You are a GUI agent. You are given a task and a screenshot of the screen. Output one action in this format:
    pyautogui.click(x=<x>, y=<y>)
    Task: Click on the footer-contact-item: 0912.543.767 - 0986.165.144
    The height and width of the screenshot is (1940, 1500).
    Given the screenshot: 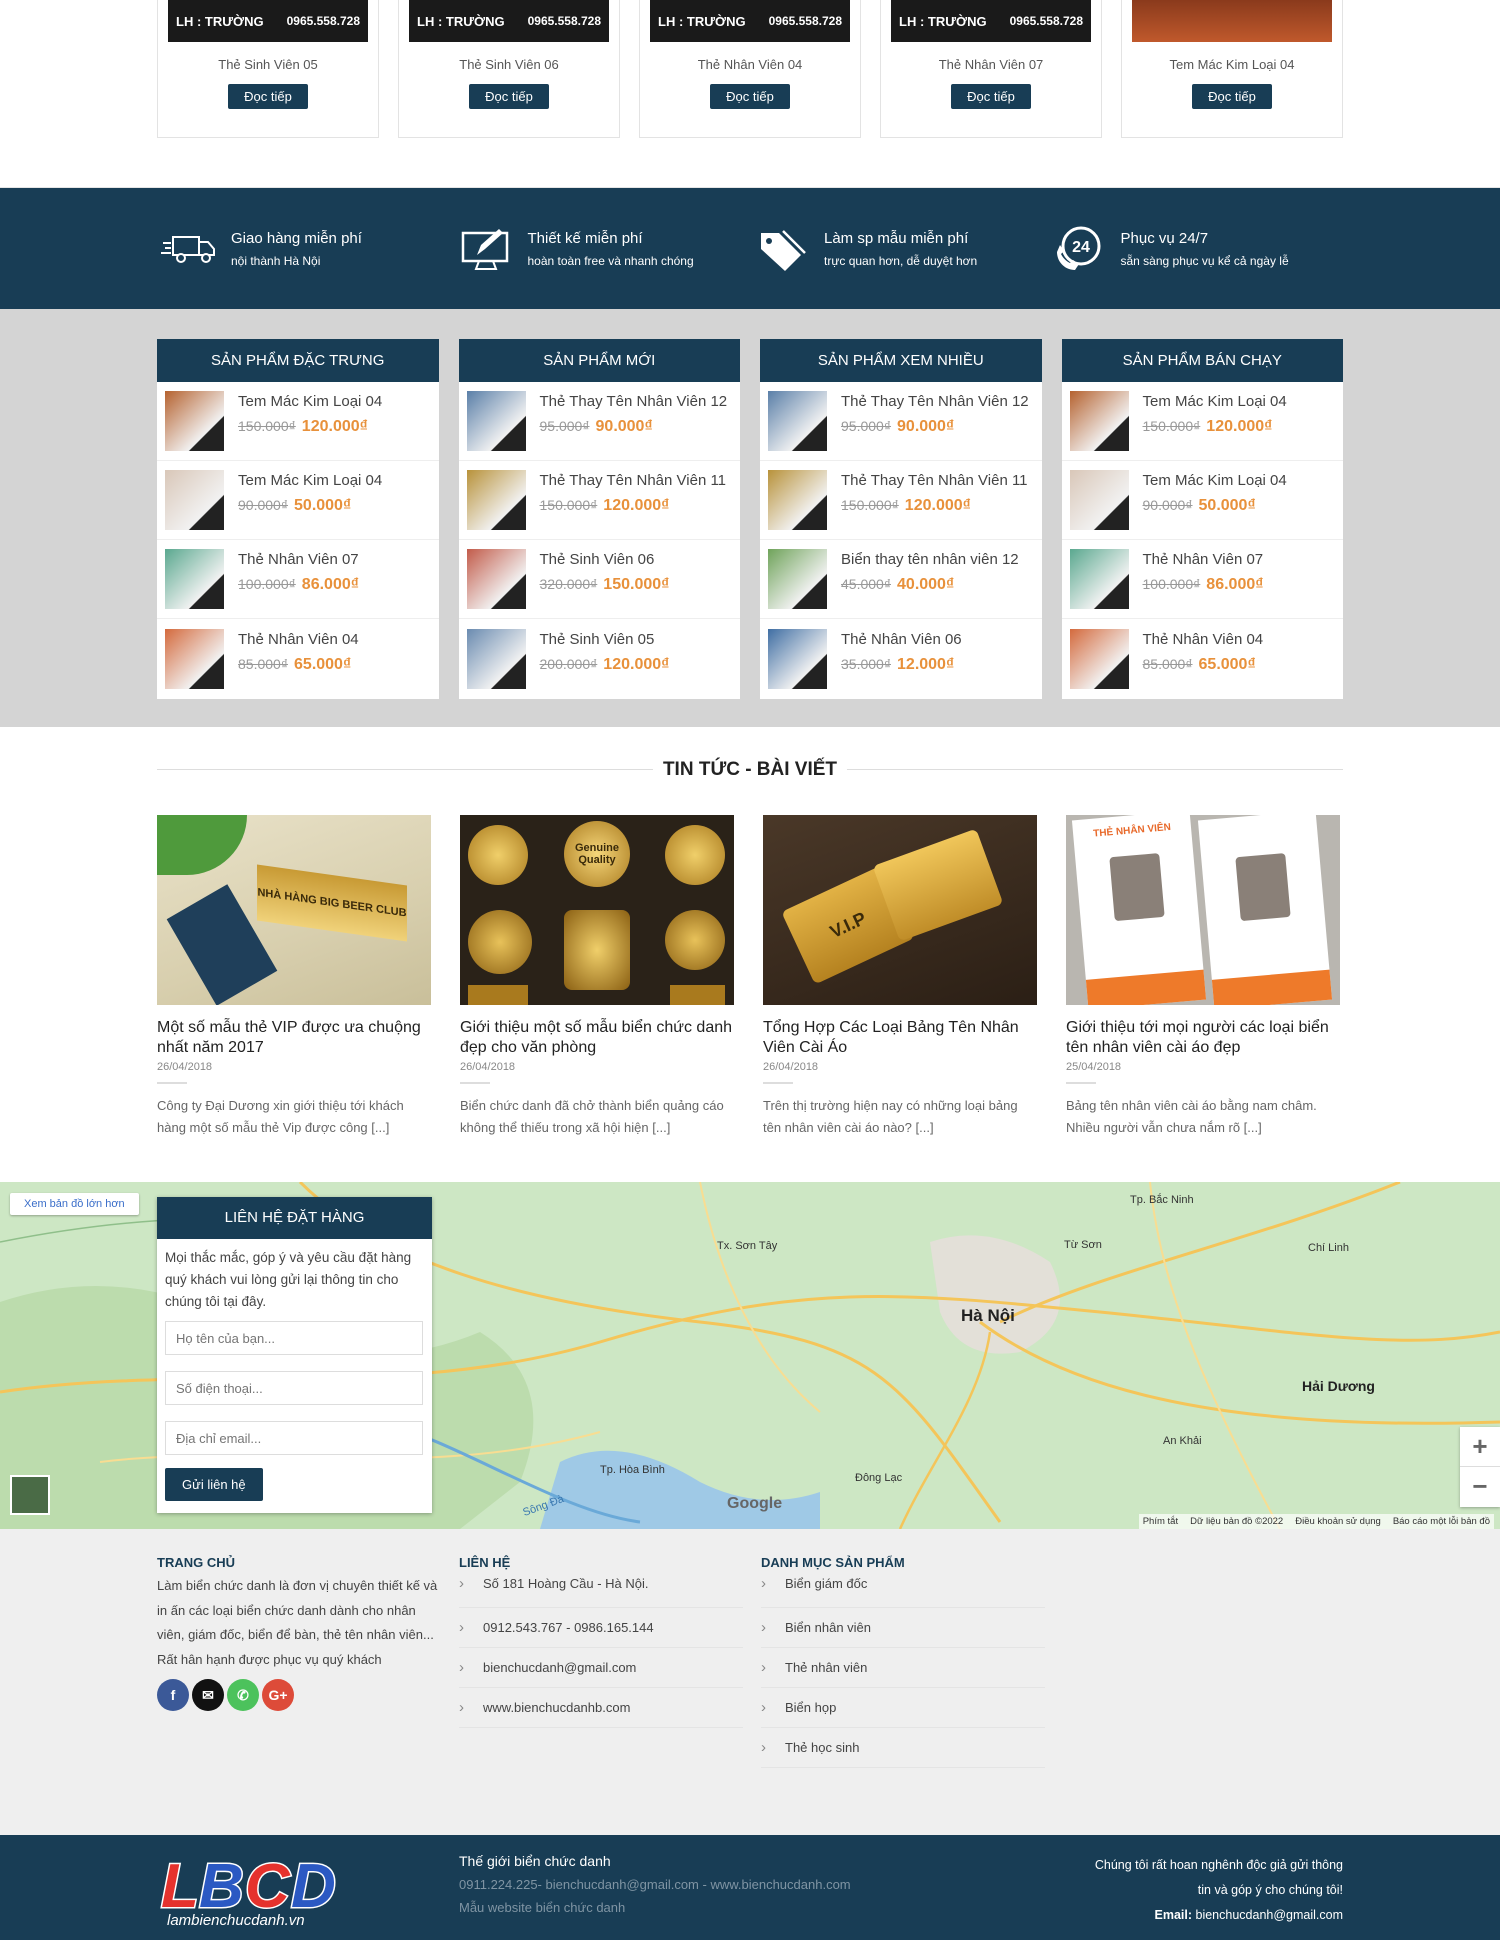 What is the action you would take?
    pyautogui.click(x=601, y=1628)
    